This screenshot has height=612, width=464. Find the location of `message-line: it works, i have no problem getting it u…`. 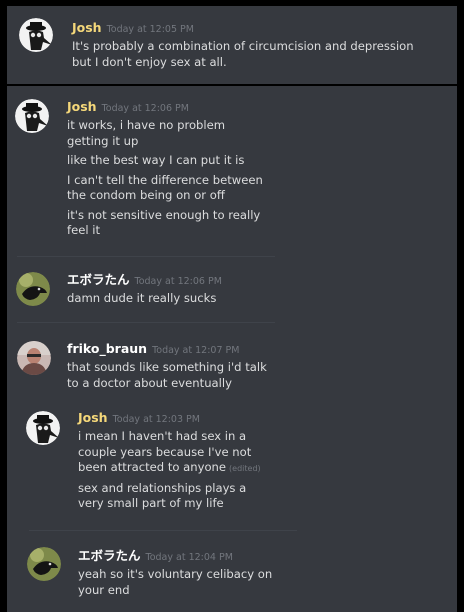

message-line: it works, i have no problem getting it u… is located at coordinates (146, 133).